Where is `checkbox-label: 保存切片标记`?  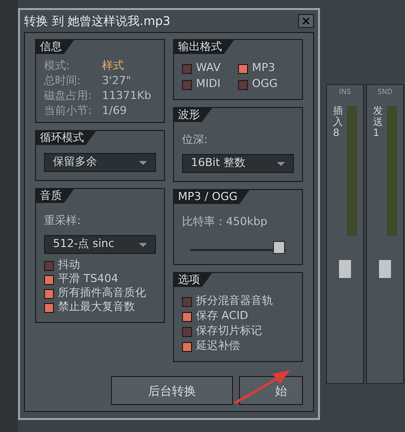
checkbox-label: 保存切片标记 is located at coordinates (229, 331).